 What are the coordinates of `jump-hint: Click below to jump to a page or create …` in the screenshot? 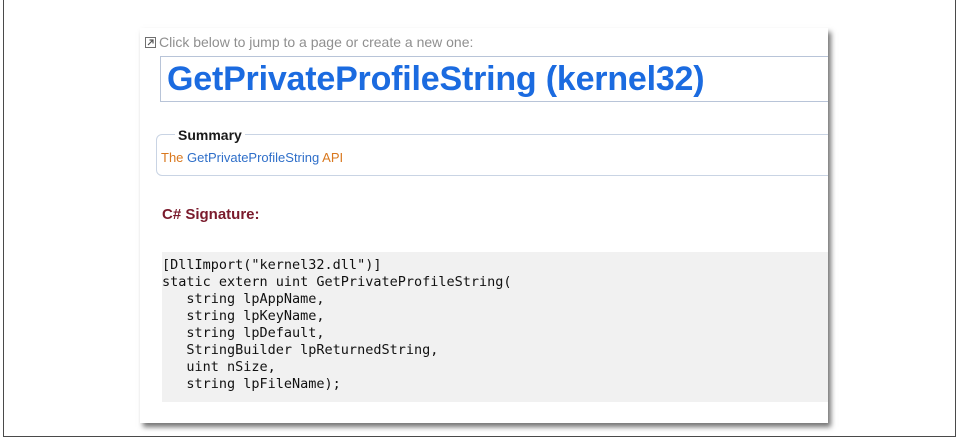 It's located at (309, 42).